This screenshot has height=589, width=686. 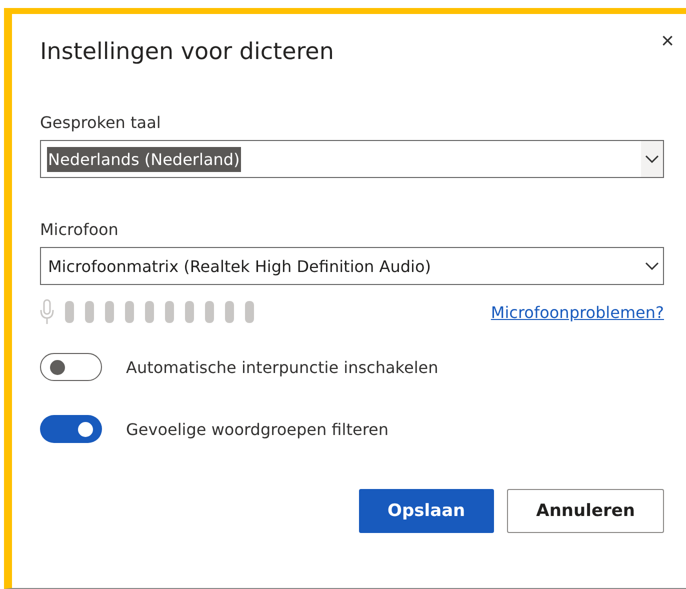 I want to click on microphone-icon, so click(x=47, y=312).